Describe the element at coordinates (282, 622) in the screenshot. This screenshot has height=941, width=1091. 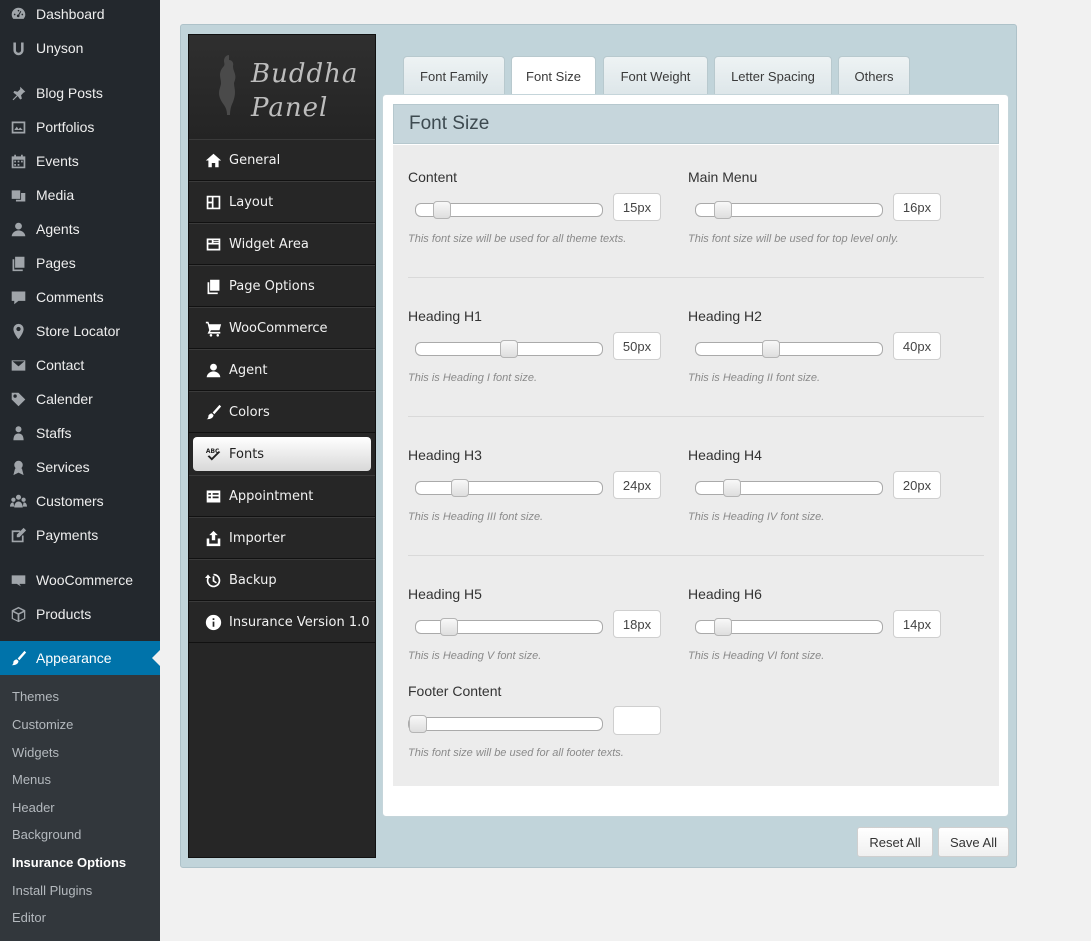
I see `panel-nav-insurance-version: Insurance Version 1.0` at that location.